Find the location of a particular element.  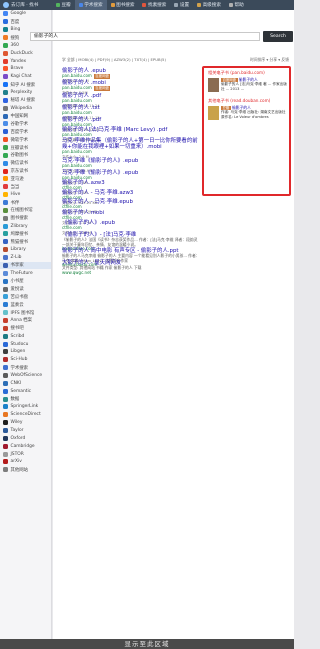

sidebar-item: 微软学术 is located at coordinates (25, 140).